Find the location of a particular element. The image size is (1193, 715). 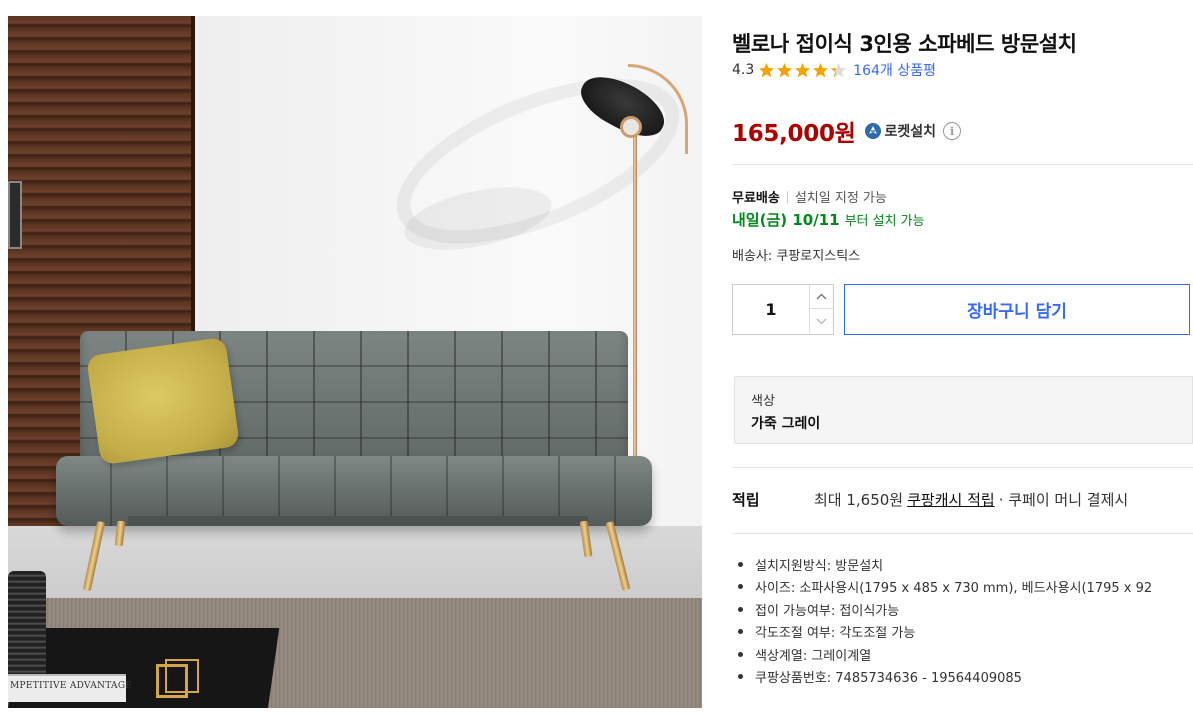

color-option-selector: 색상 가죽 그레이 is located at coordinates (963, 410).